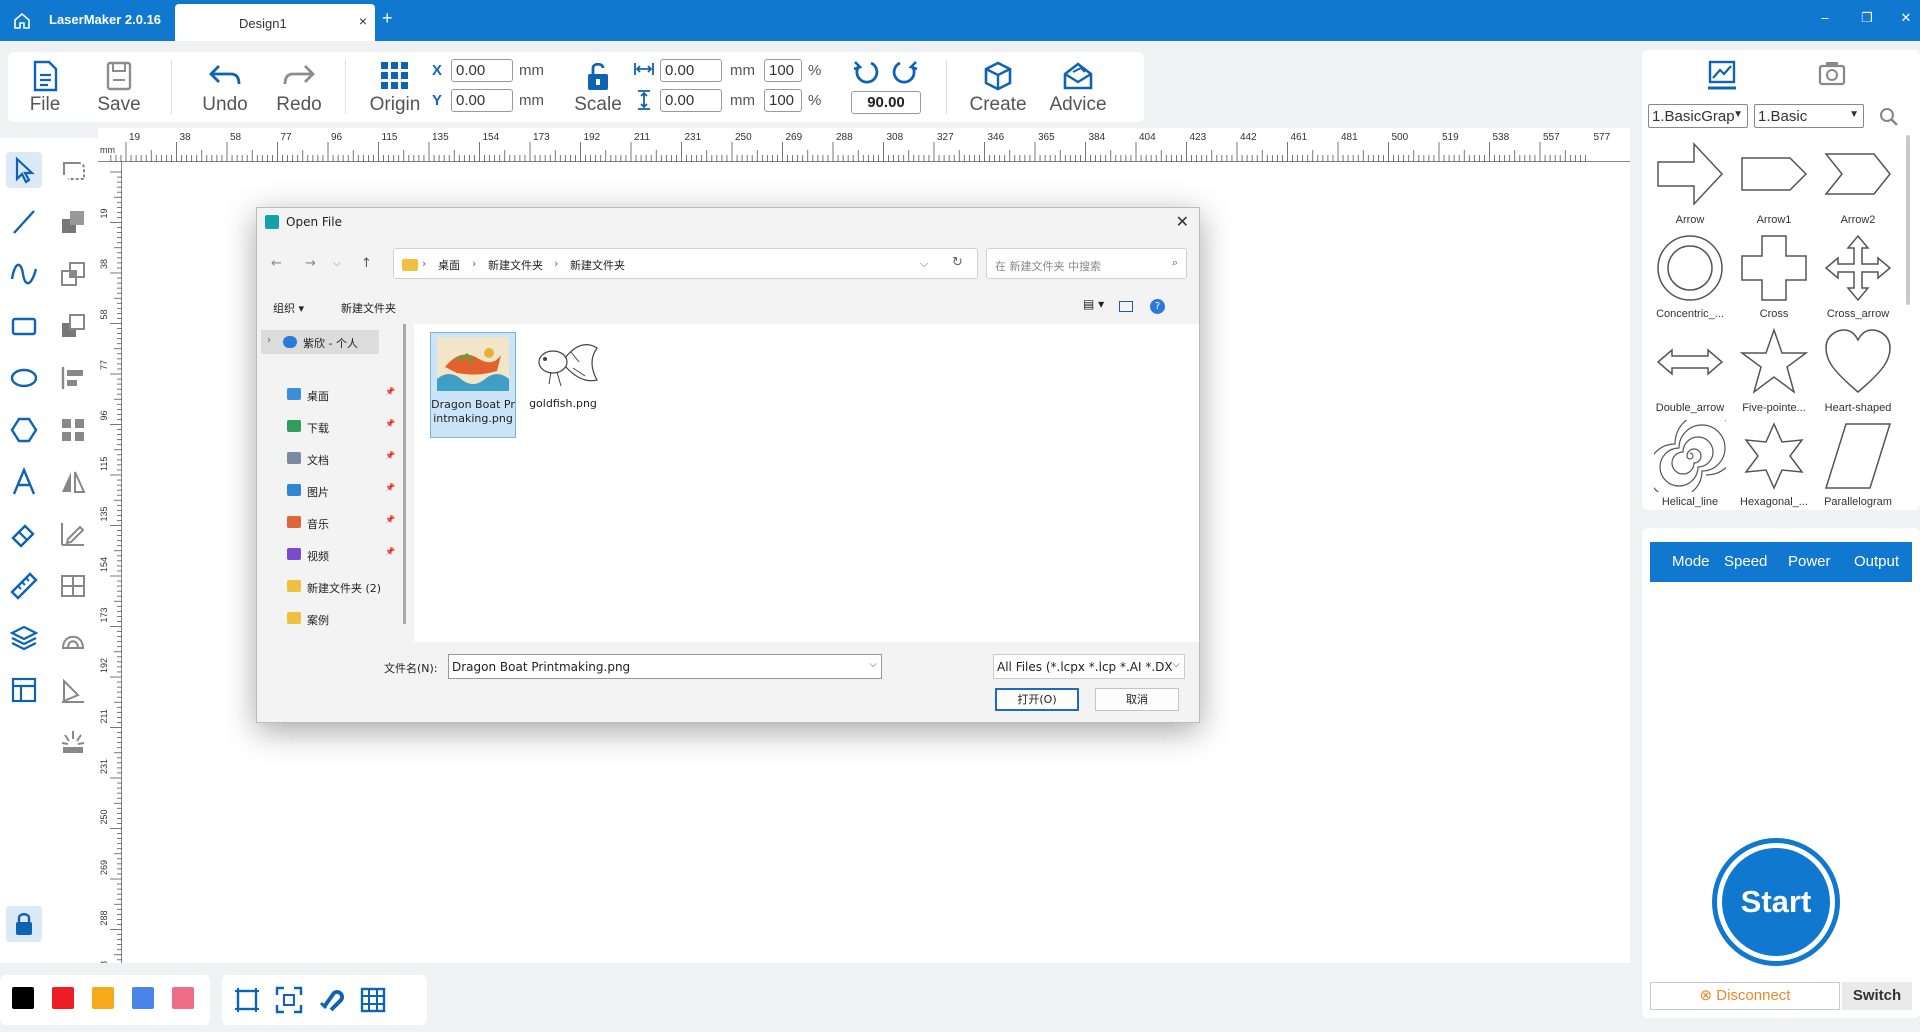  What do you see at coordinates (73, 170) in the screenshot?
I see `node-edit-tool-icon` at bounding box center [73, 170].